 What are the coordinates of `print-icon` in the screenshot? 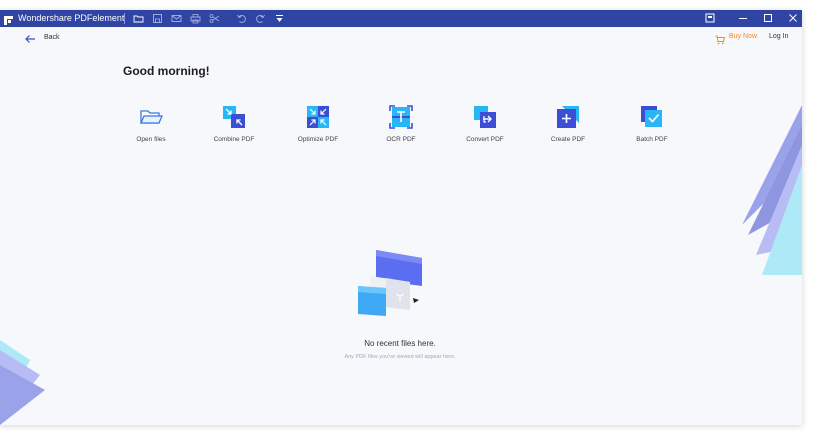 It's located at (195, 18).